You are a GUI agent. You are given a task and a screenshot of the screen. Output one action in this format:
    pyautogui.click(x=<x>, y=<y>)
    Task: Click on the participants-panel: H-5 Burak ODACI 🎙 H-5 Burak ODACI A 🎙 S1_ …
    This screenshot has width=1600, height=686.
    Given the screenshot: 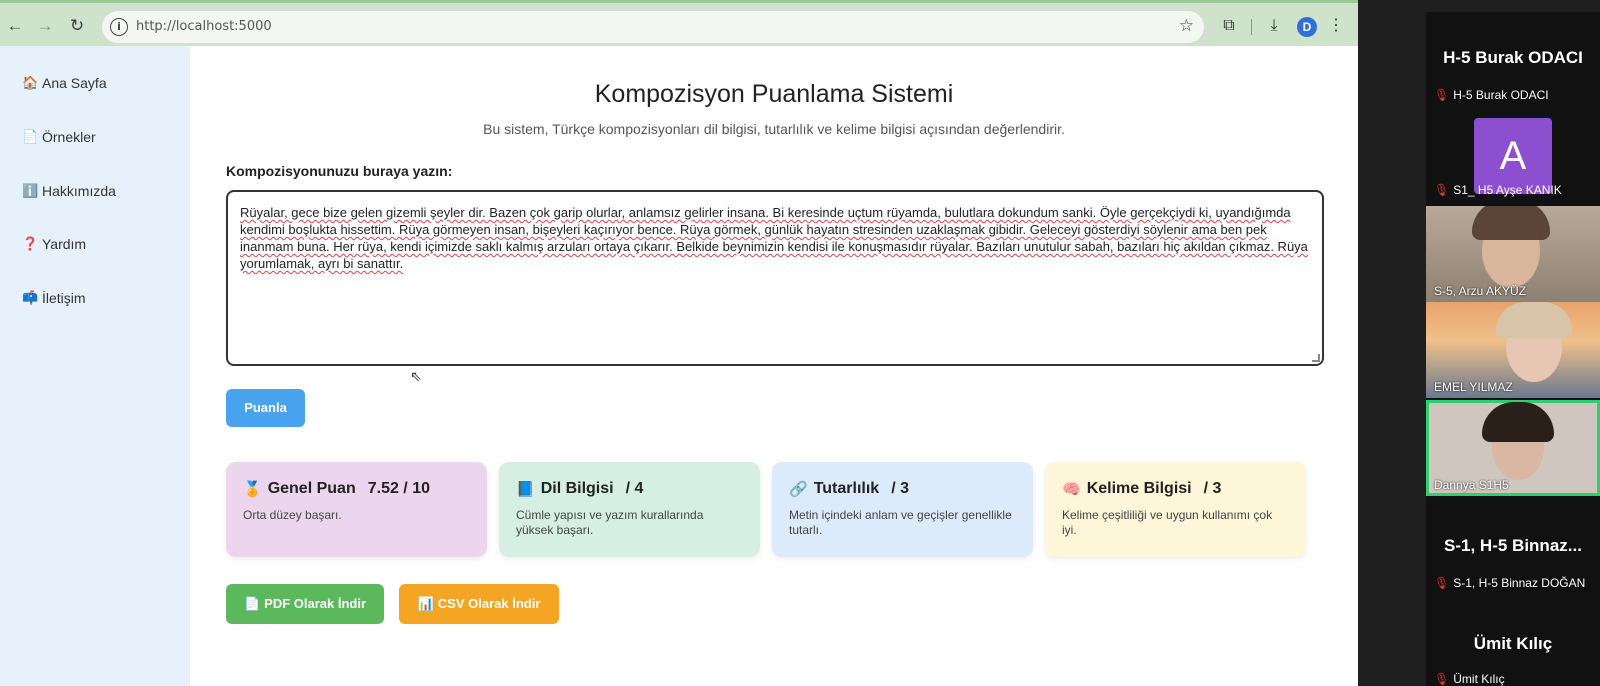 What is the action you would take?
    pyautogui.click(x=1513, y=349)
    